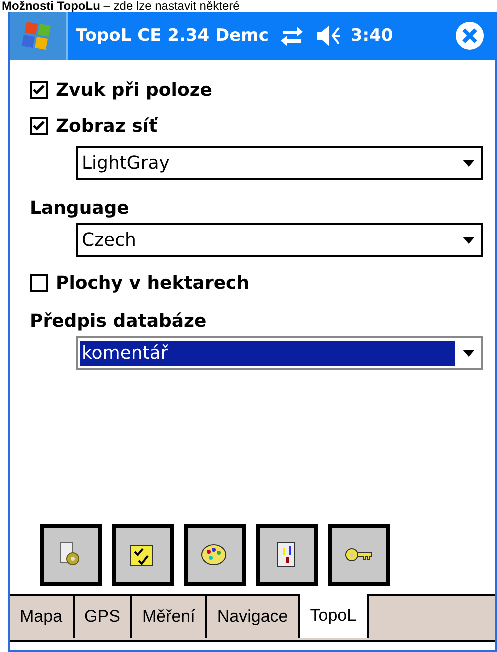 This screenshot has width=497, height=652. What do you see at coordinates (267, 353) in the screenshot?
I see `dropdown-value: komentář` at bounding box center [267, 353].